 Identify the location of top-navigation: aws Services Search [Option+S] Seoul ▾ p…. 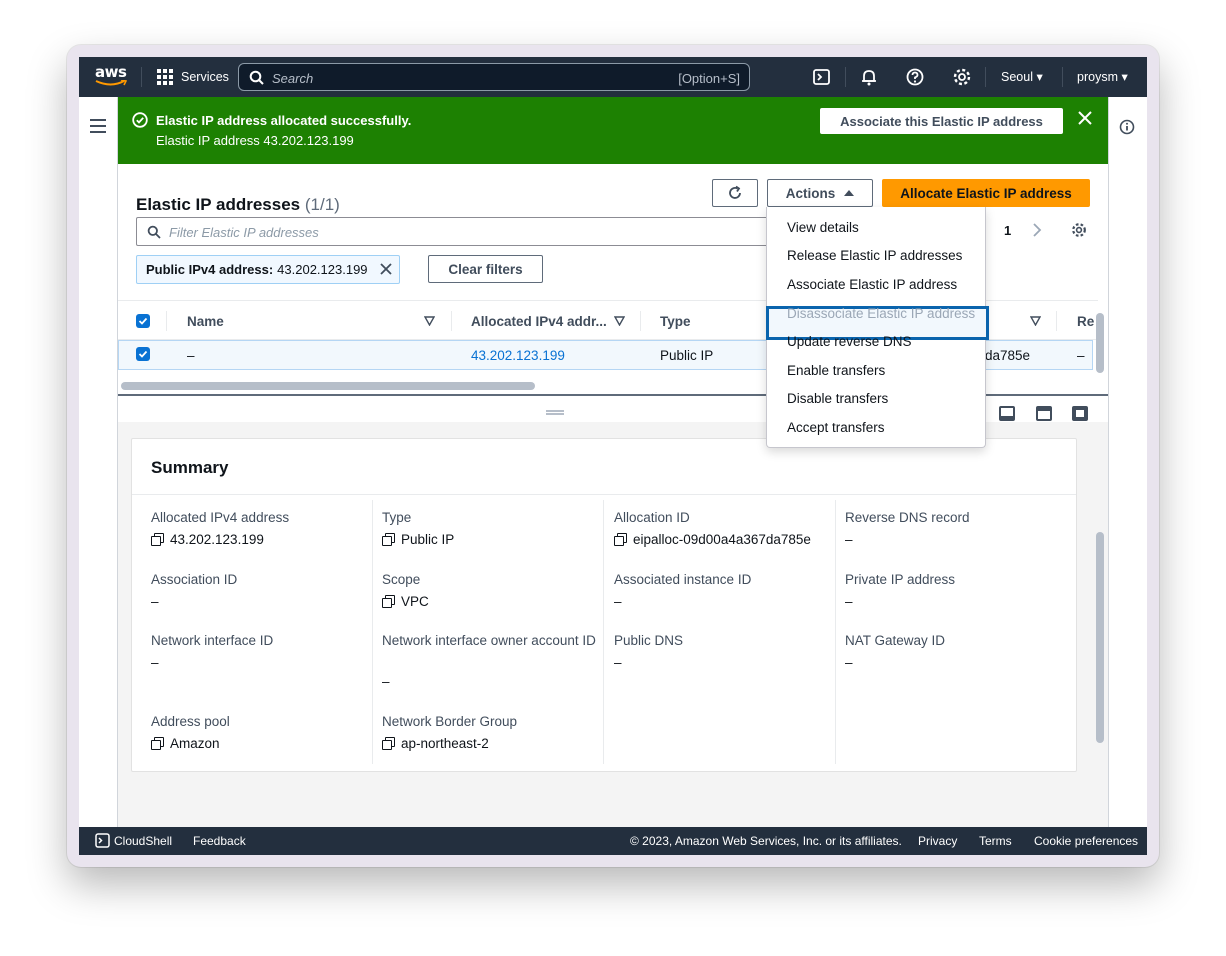
(613, 77).